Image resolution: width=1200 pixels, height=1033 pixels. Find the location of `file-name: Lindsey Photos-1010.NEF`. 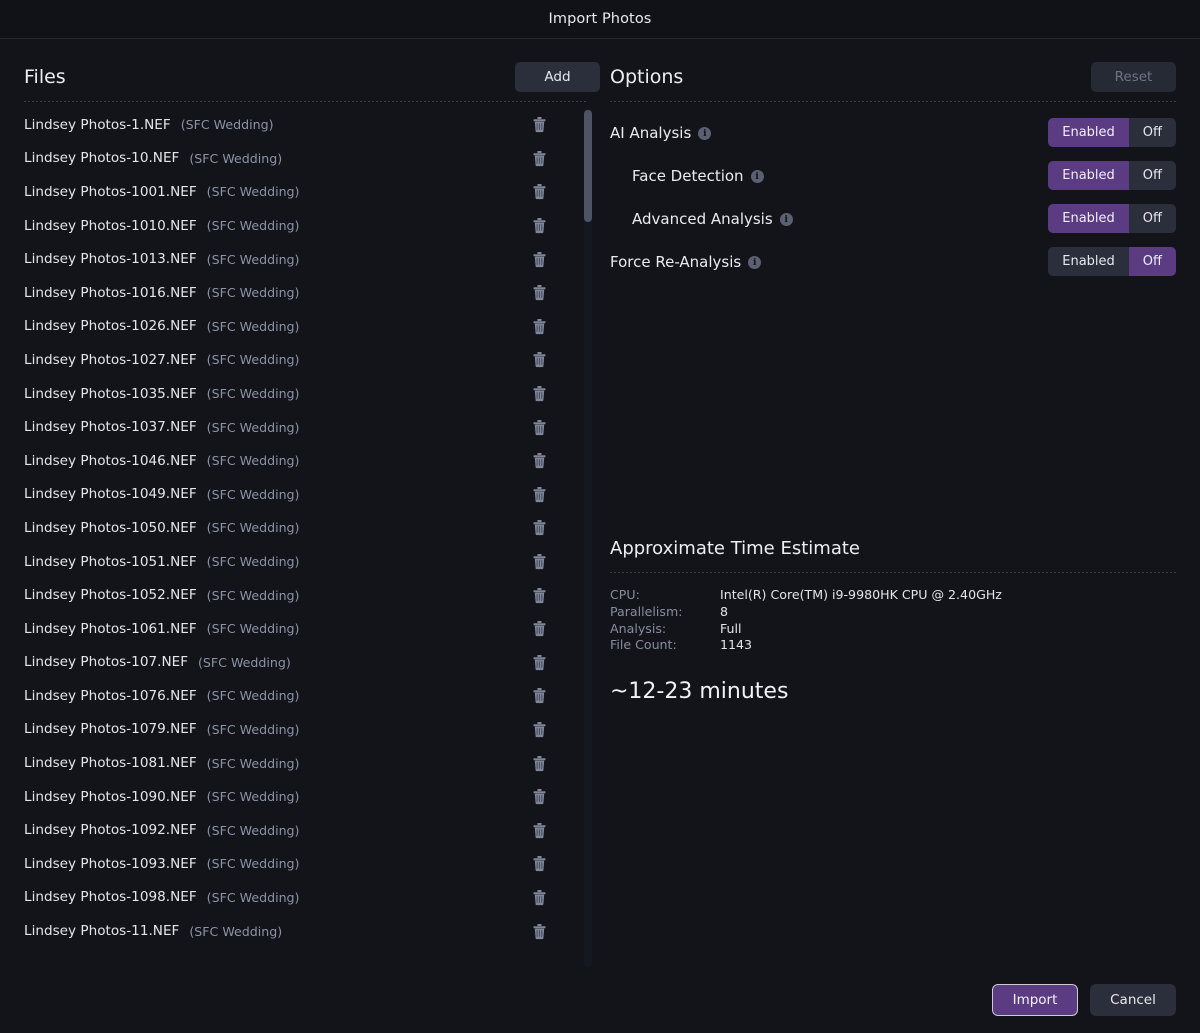

file-name: Lindsey Photos-1010.NEF is located at coordinates (110, 225).